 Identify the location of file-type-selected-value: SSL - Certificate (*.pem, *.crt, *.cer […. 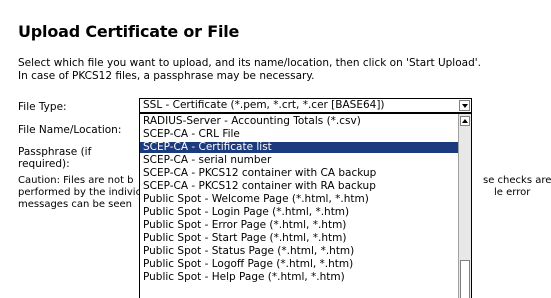
(264, 105).